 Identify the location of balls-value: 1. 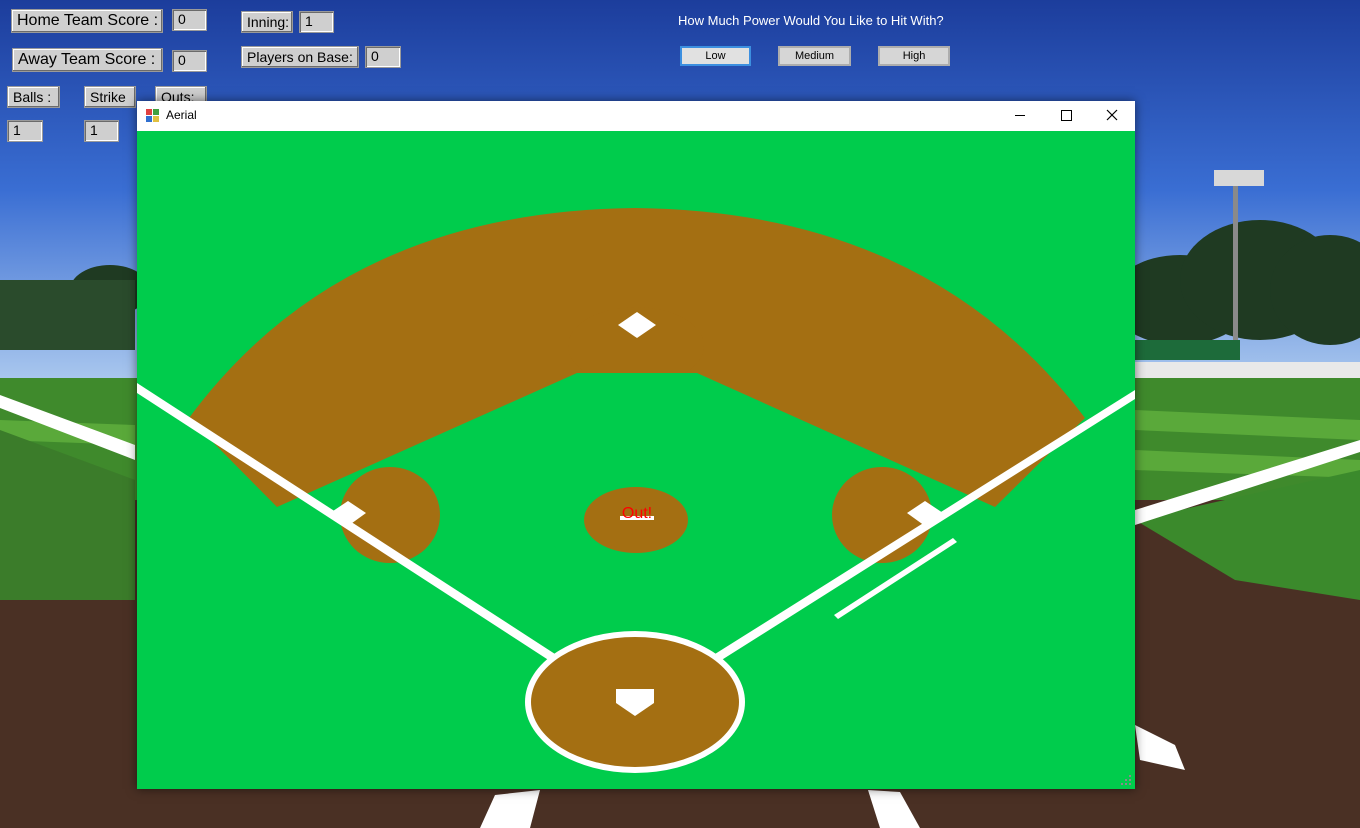
(25, 131).